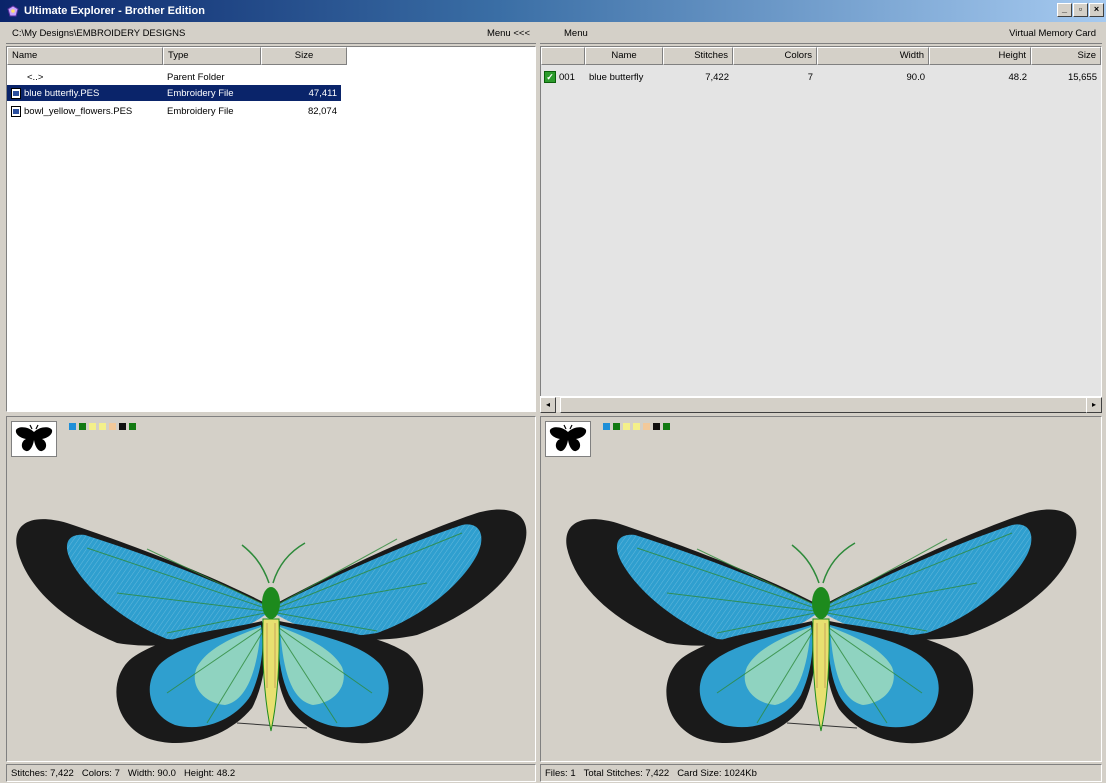 Image resolution: width=1106 pixels, height=783 pixels. I want to click on minimize-button: _, so click(1064, 10).